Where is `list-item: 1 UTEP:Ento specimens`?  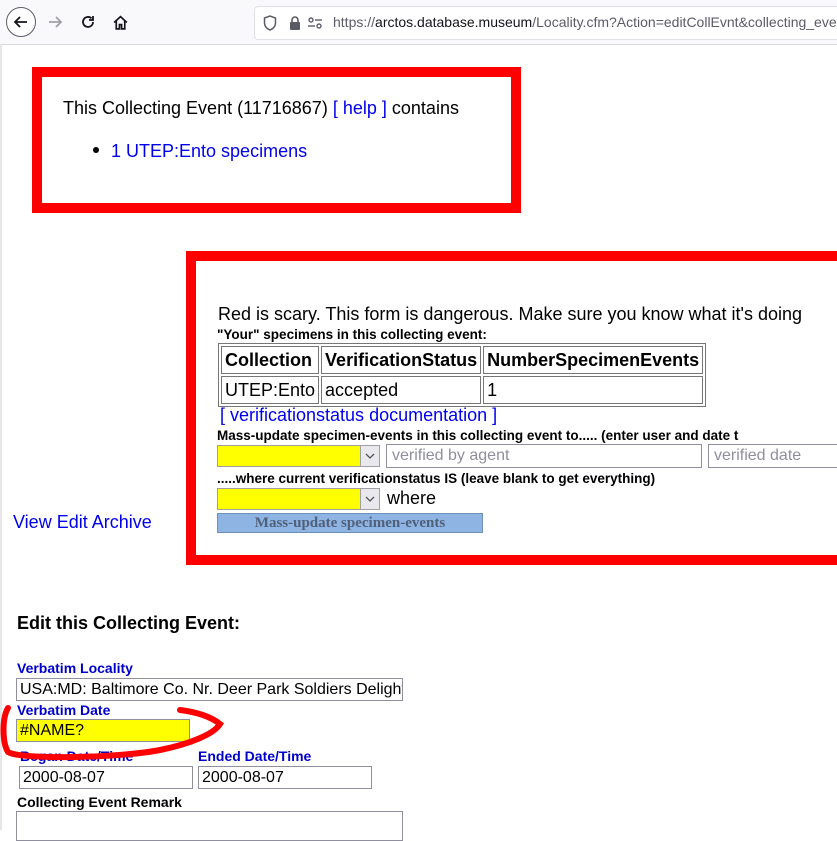 list-item: 1 UTEP:Ento specimens is located at coordinates (200, 151).